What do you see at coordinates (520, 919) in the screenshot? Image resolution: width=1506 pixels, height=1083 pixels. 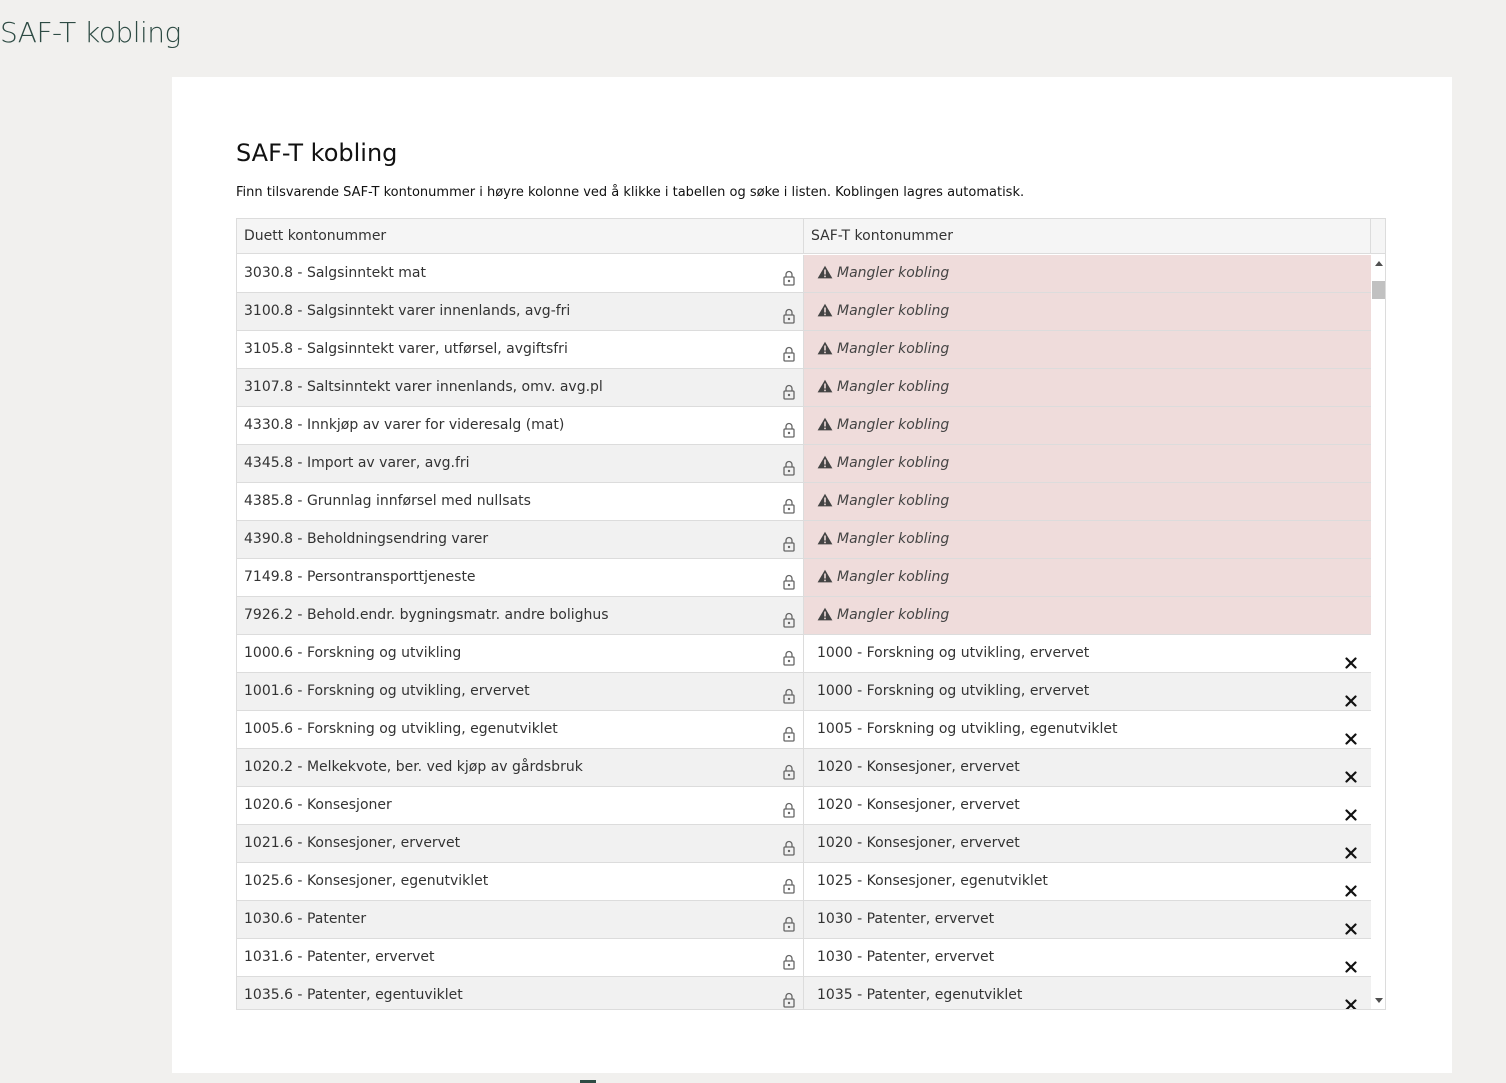 I see `duett-account-cell: 1030.6 - Patenter` at bounding box center [520, 919].